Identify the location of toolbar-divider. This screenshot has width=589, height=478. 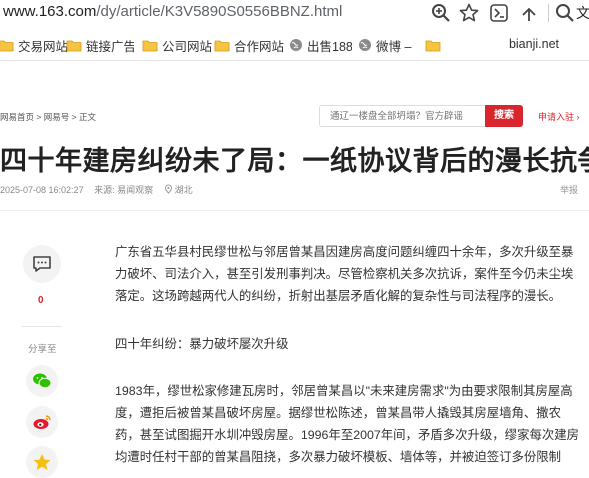
(548, 13).